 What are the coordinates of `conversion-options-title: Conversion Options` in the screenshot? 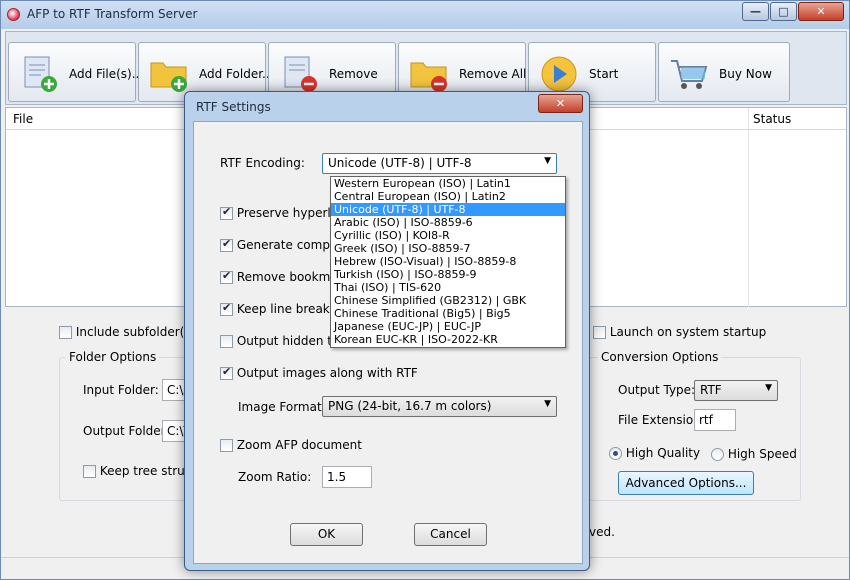 It's located at (660, 357).